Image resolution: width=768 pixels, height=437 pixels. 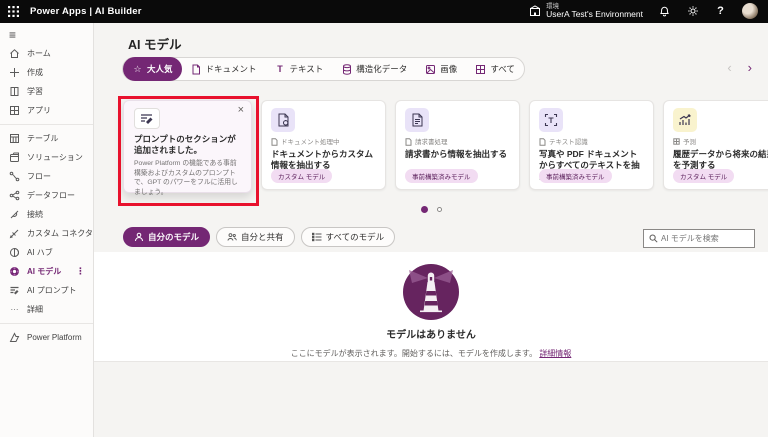 I want to click on tab-all-models: すべてのモデル, so click(x=348, y=237).